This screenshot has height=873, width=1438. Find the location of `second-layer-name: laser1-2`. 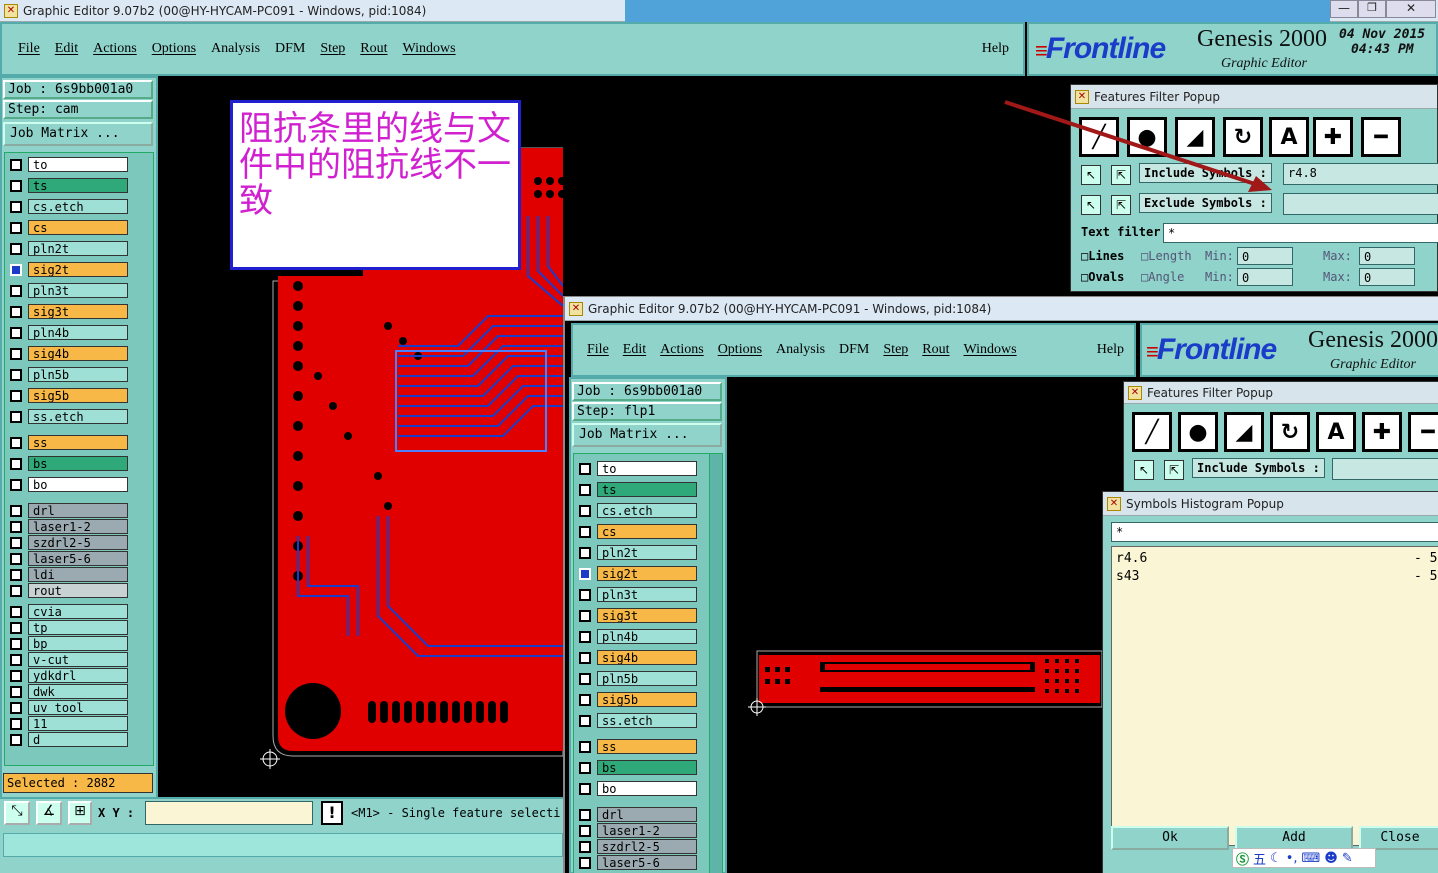

second-layer-name: laser1-2 is located at coordinates (647, 830).